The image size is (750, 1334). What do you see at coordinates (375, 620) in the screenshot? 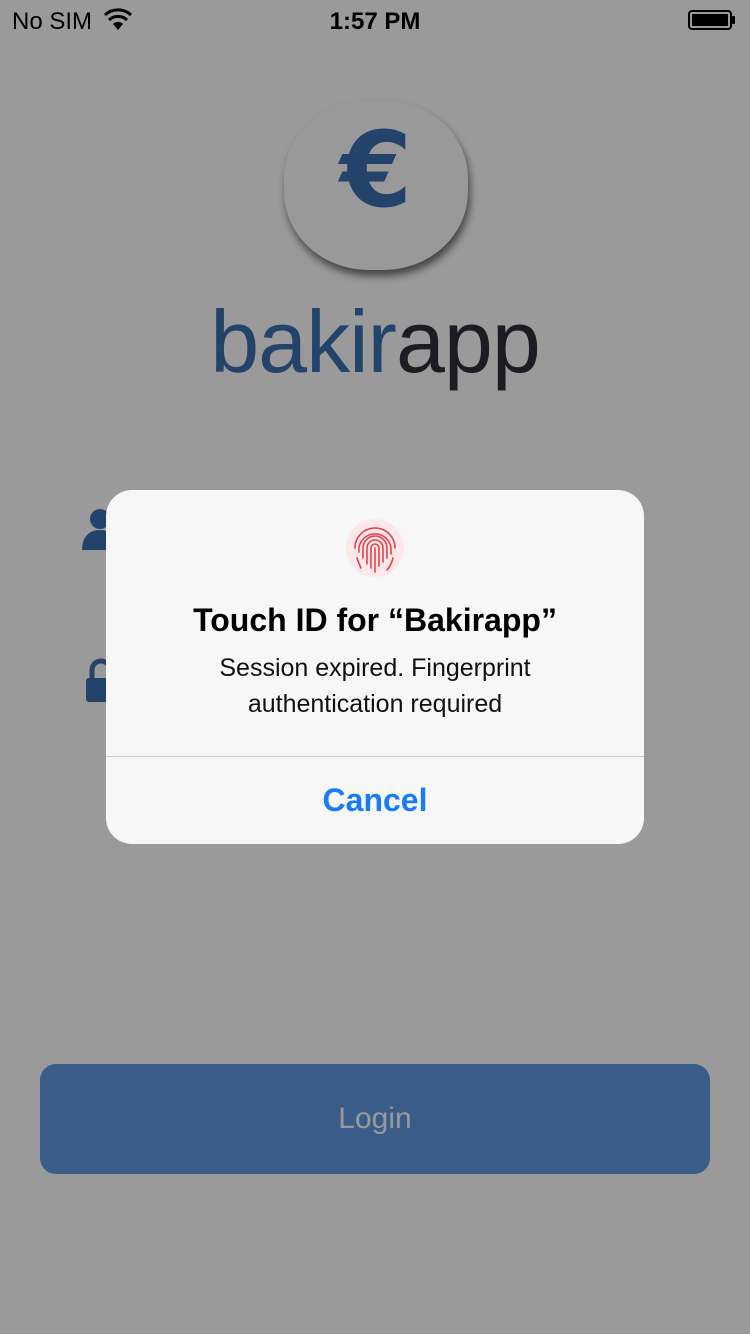
I see `alert-title: Touch ID for “Bakirapp”` at bounding box center [375, 620].